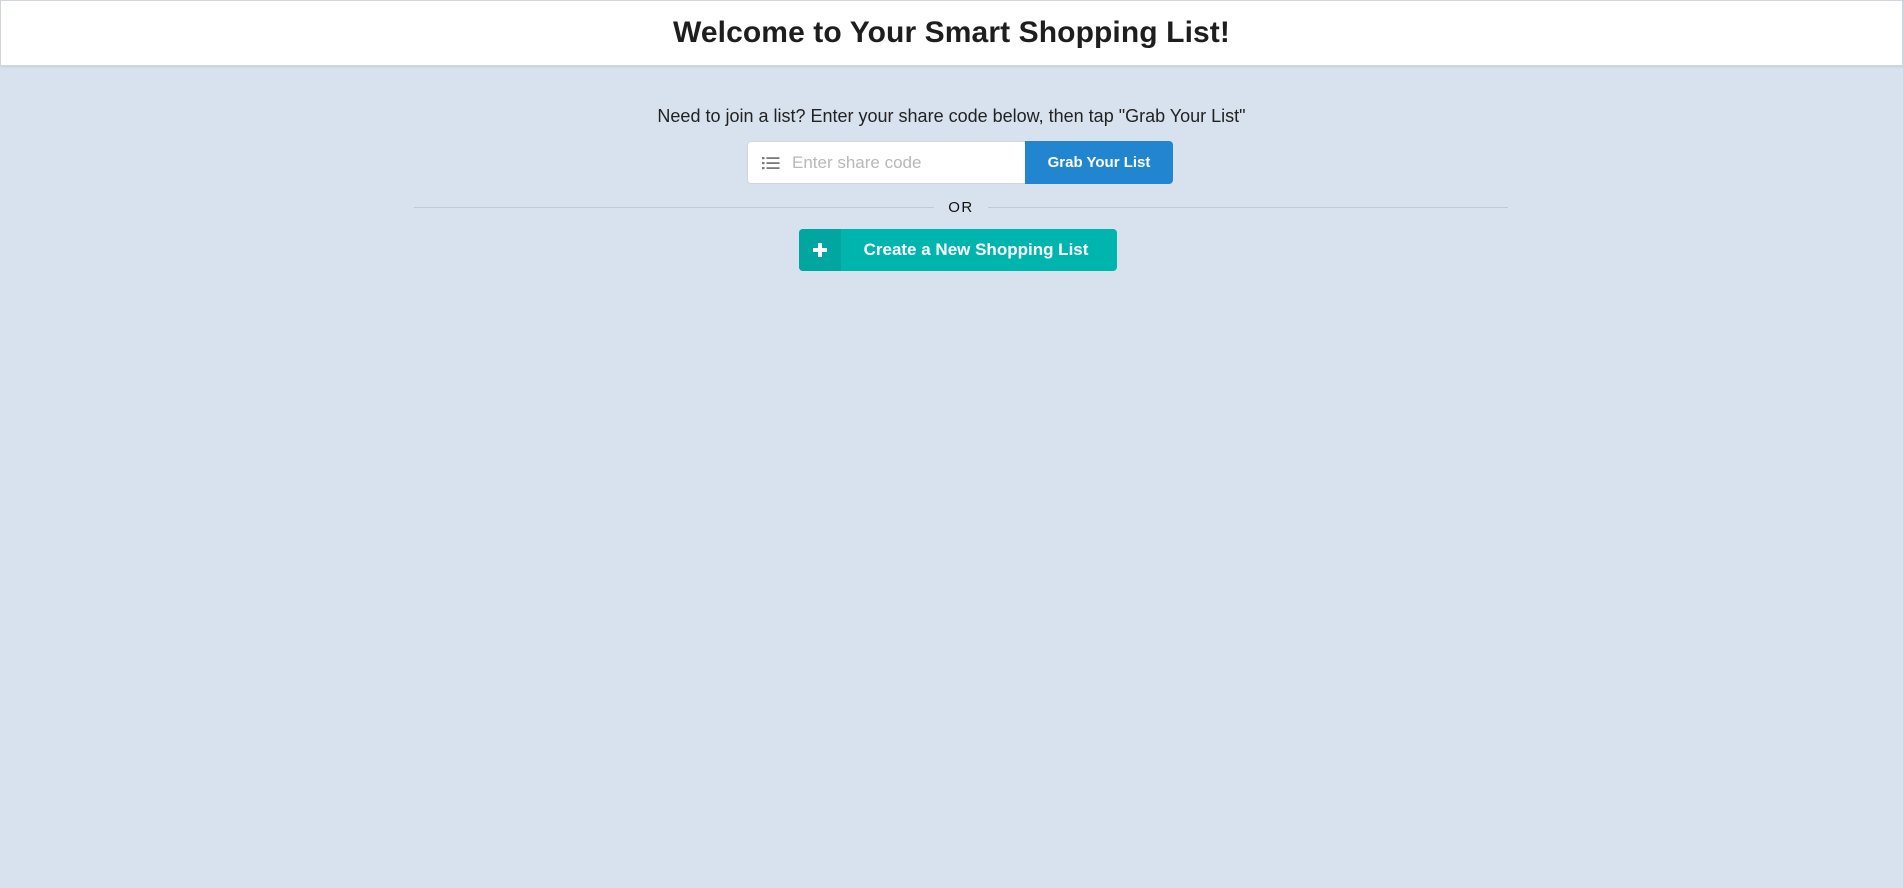 The height and width of the screenshot is (888, 1903). What do you see at coordinates (674, 207) in the screenshot?
I see `divider-line-left` at bounding box center [674, 207].